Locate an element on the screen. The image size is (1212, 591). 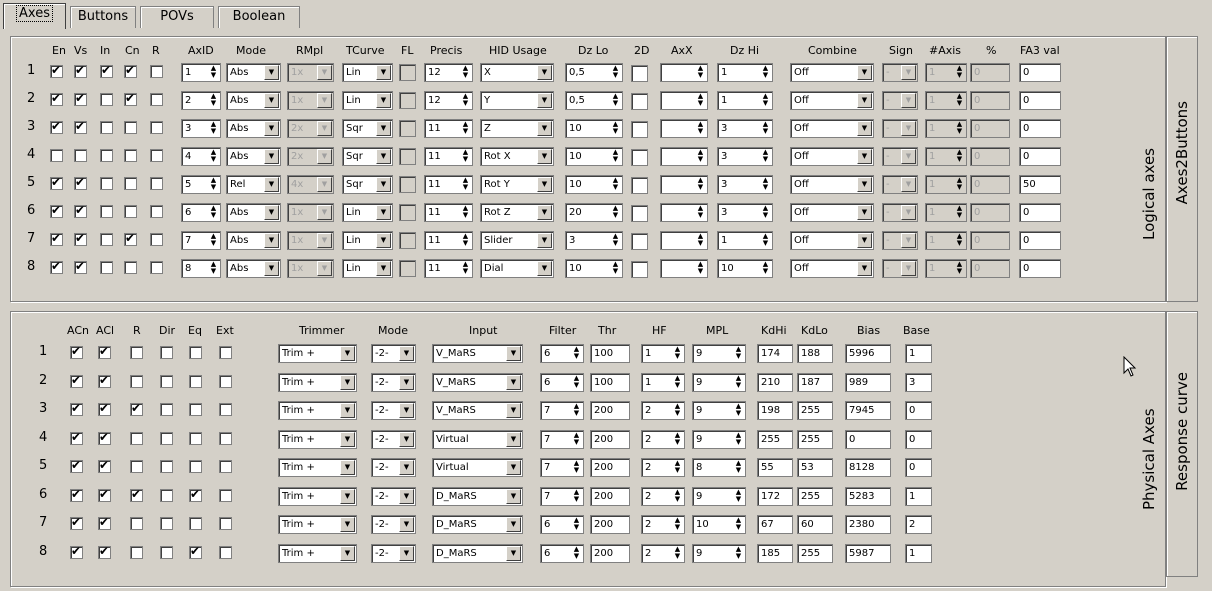
base-field: 1 is located at coordinates (918, 353).